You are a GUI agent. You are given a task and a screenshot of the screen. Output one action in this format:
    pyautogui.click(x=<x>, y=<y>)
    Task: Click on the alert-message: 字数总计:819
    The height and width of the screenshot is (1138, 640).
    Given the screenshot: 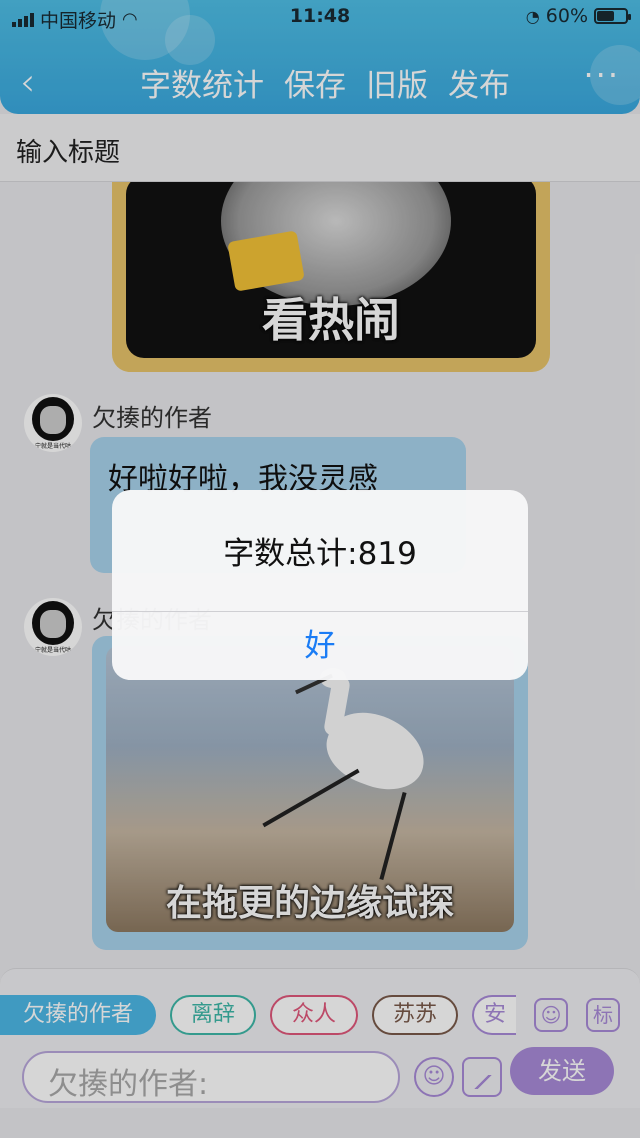 What is the action you would take?
    pyautogui.click(x=320, y=554)
    